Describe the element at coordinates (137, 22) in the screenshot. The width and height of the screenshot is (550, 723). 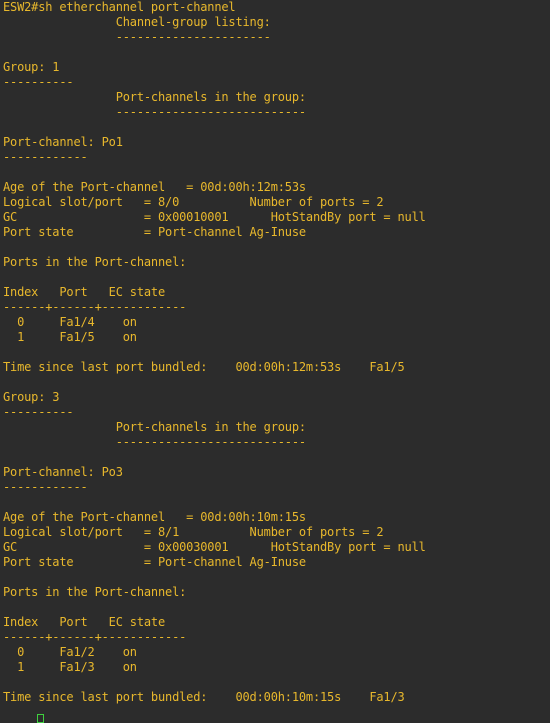
I see `terminal-line: Channel-group listing:` at that location.